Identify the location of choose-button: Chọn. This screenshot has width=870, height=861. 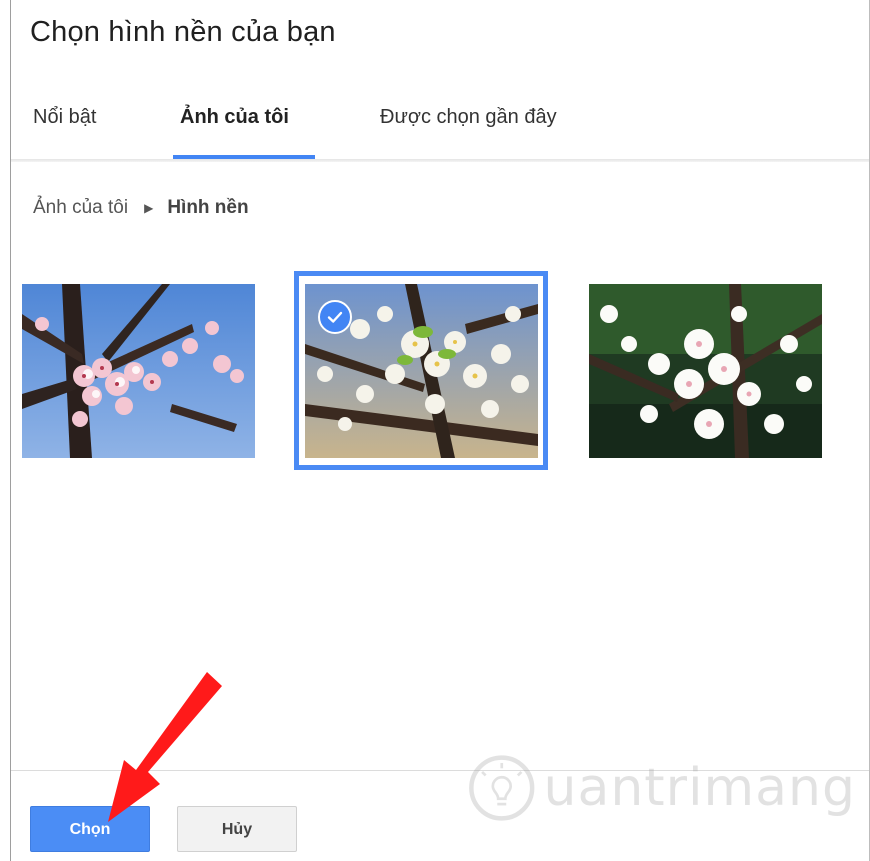
(90, 829).